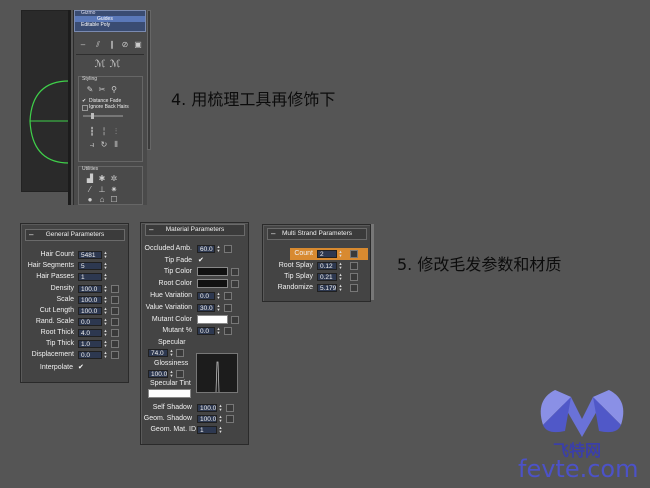 The image size is (650, 488). Describe the element at coordinates (75, 235) in the screenshot. I see `general-parameters-header: – General Parameters` at that location.